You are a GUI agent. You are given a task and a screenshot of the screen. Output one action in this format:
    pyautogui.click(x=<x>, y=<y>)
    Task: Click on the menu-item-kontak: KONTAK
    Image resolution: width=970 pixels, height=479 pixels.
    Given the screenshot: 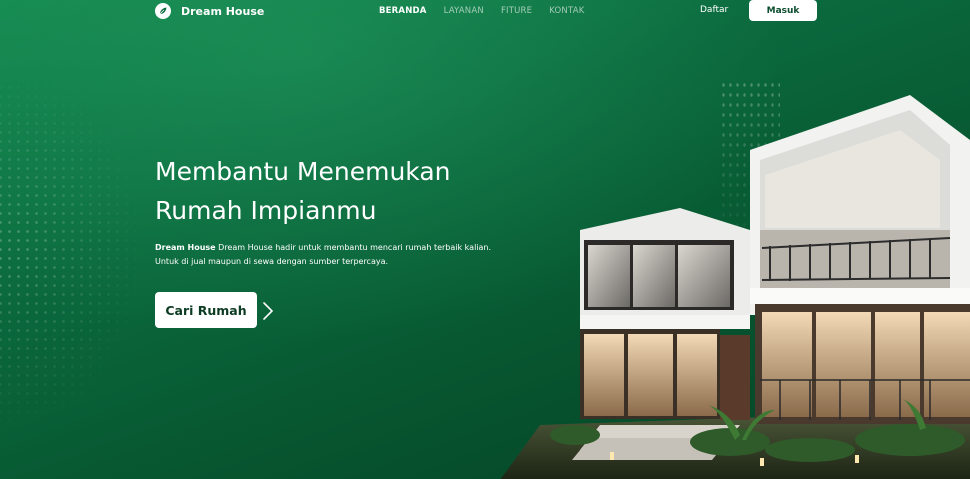 What is the action you would take?
    pyautogui.click(x=566, y=11)
    